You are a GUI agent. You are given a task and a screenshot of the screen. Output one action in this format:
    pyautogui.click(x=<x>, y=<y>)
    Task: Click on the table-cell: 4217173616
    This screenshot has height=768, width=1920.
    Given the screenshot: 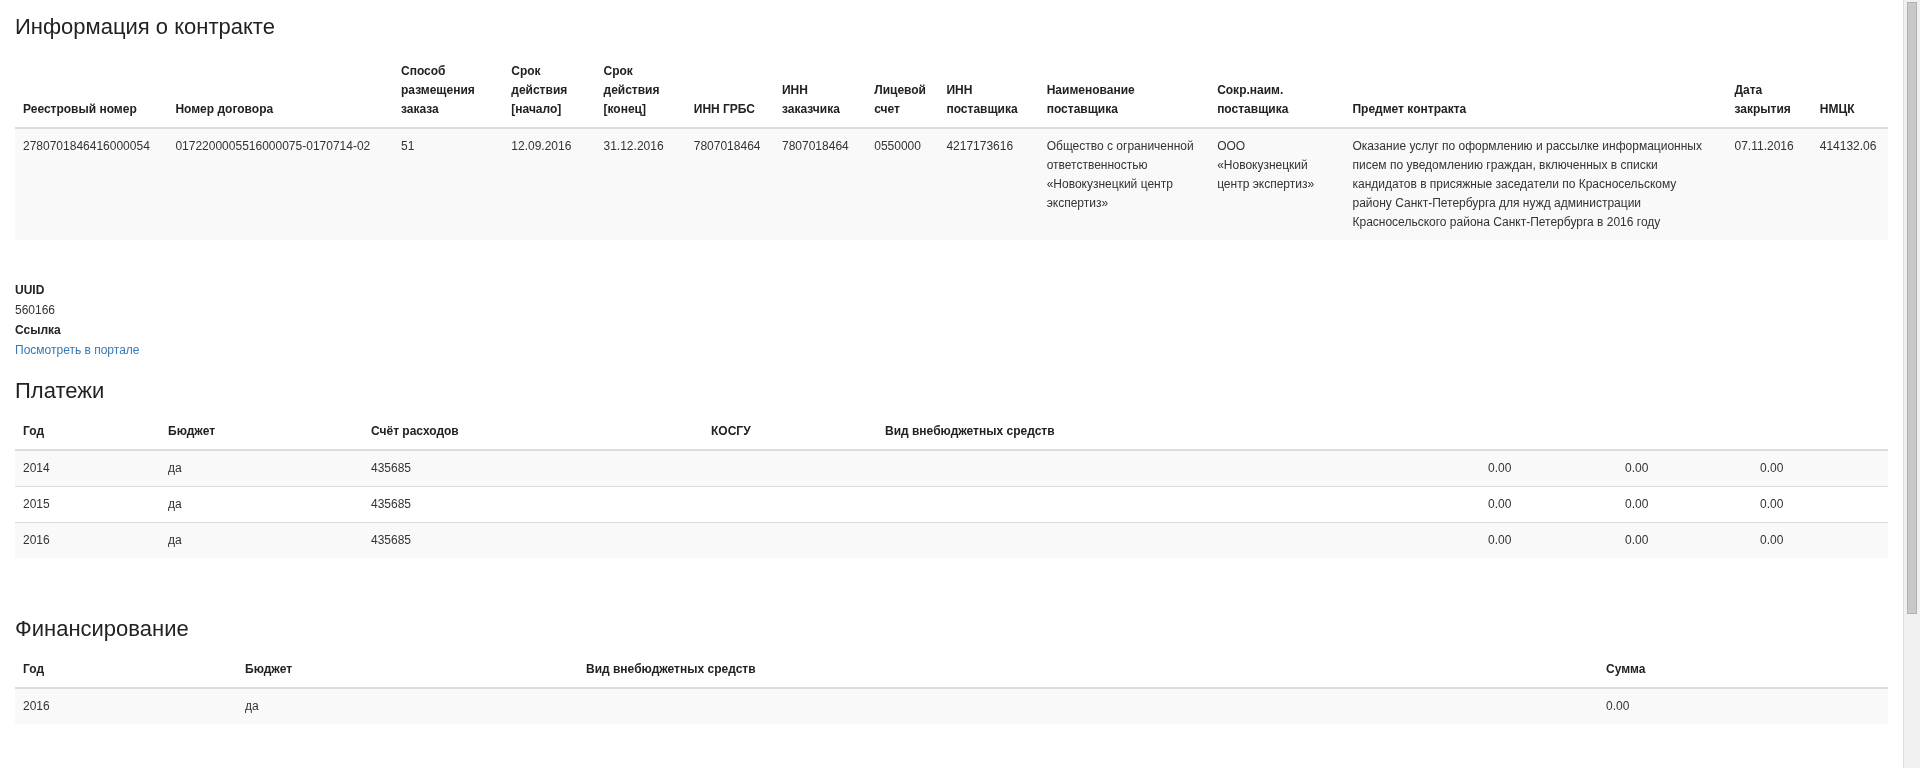 What is the action you would take?
    pyautogui.click(x=988, y=184)
    